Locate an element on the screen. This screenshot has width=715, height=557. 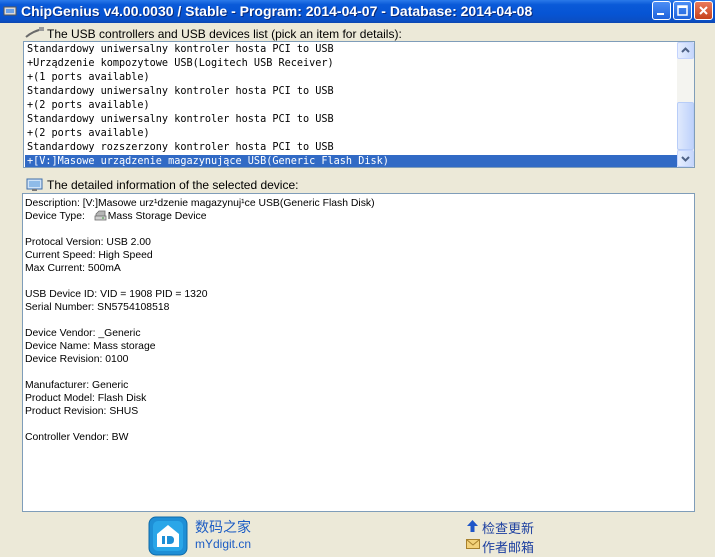
app-icon is located at coordinates (10, 11).